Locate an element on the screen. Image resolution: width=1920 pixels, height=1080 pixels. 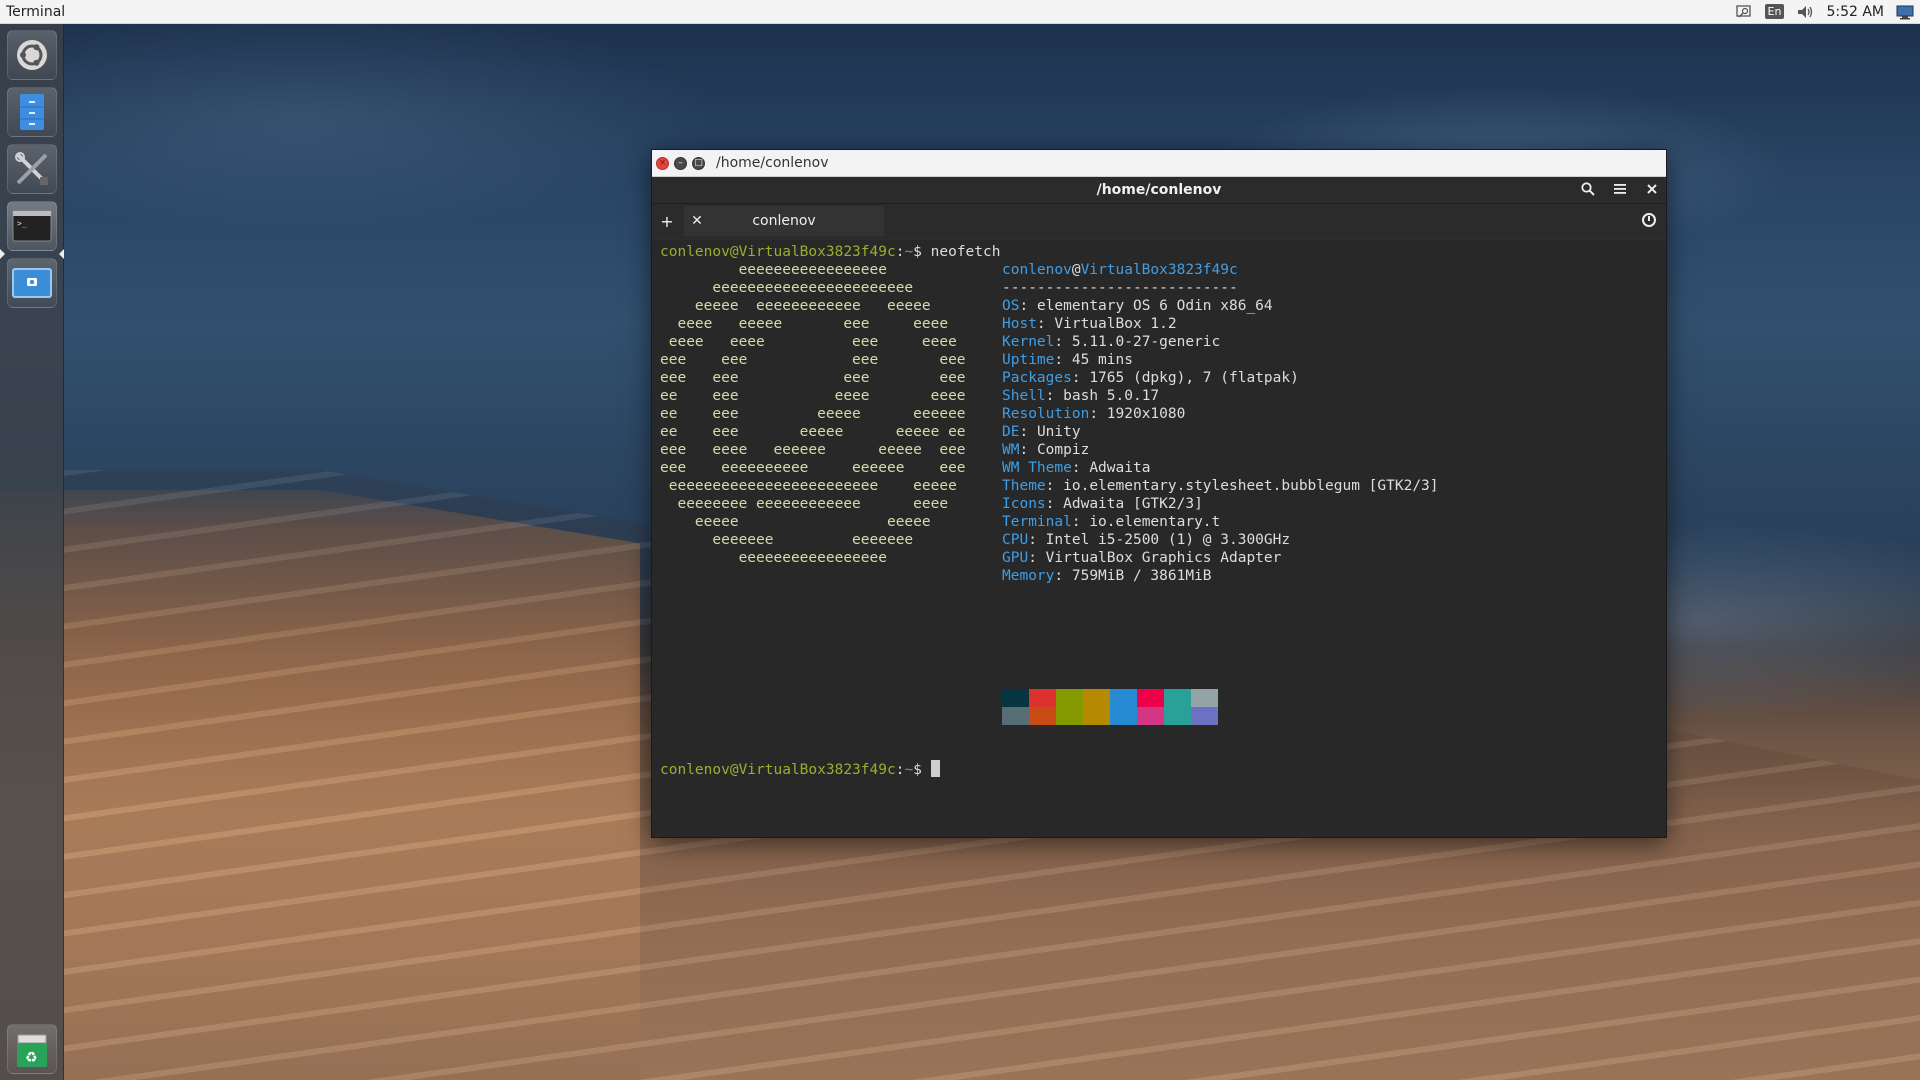
system-settings-icon is located at coordinates (32, 169).